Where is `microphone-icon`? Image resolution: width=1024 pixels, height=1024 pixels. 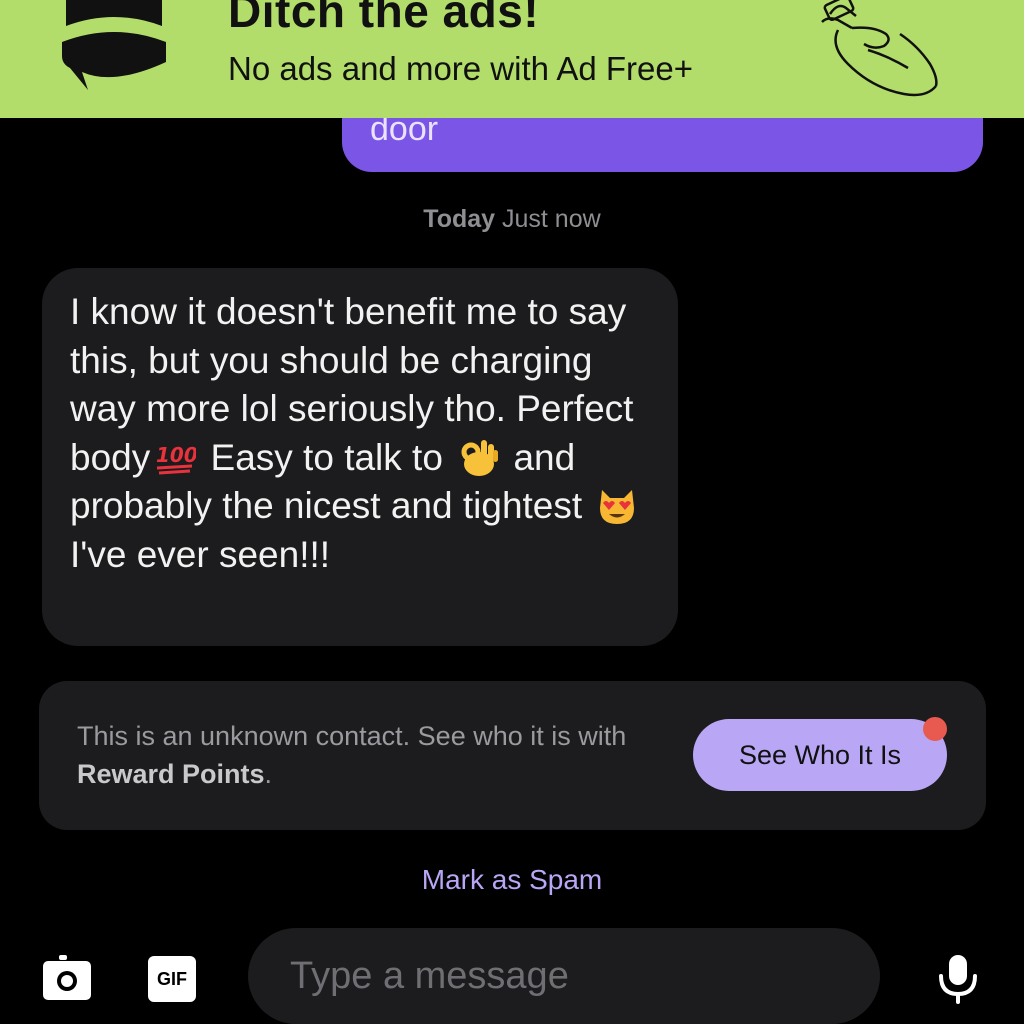 microphone-icon is located at coordinates (958, 979).